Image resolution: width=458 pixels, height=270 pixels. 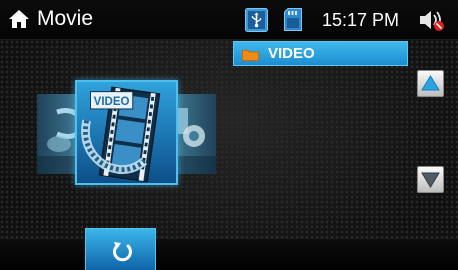 What do you see at coordinates (293, 19) in the screenshot?
I see `sd-card-icon` at bounding box center [293, 19].